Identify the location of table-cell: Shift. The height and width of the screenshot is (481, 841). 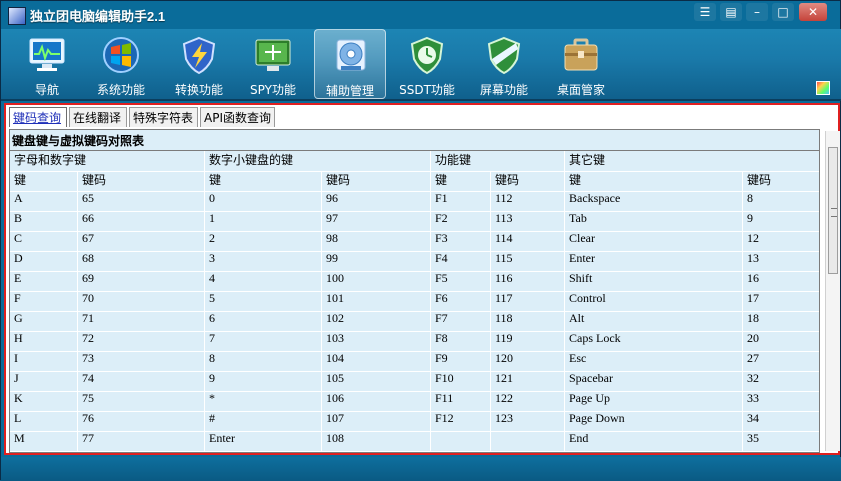
(654, 281).